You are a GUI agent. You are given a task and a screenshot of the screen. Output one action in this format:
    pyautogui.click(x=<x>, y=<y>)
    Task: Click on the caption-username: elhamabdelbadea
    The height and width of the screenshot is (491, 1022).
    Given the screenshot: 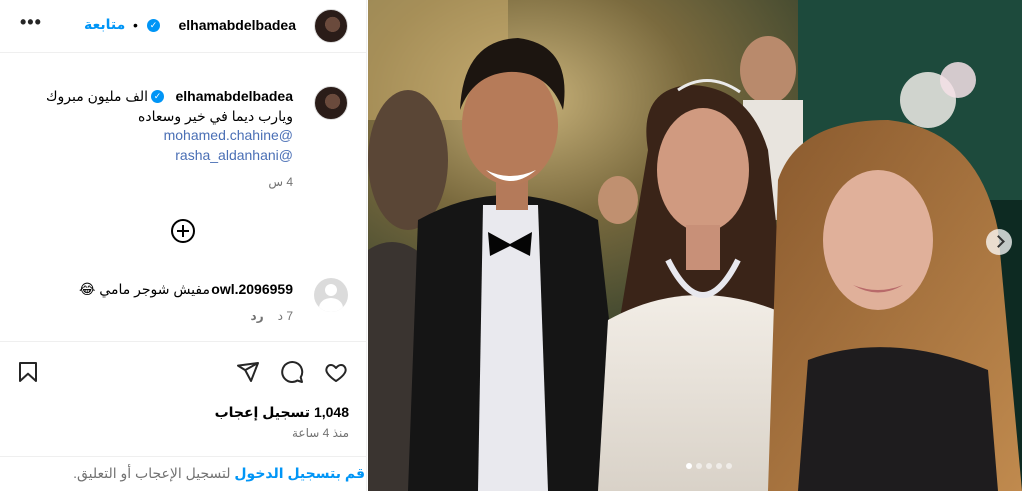 What is the action you would take?
    pyautogui.click(x=235, y=96)
    